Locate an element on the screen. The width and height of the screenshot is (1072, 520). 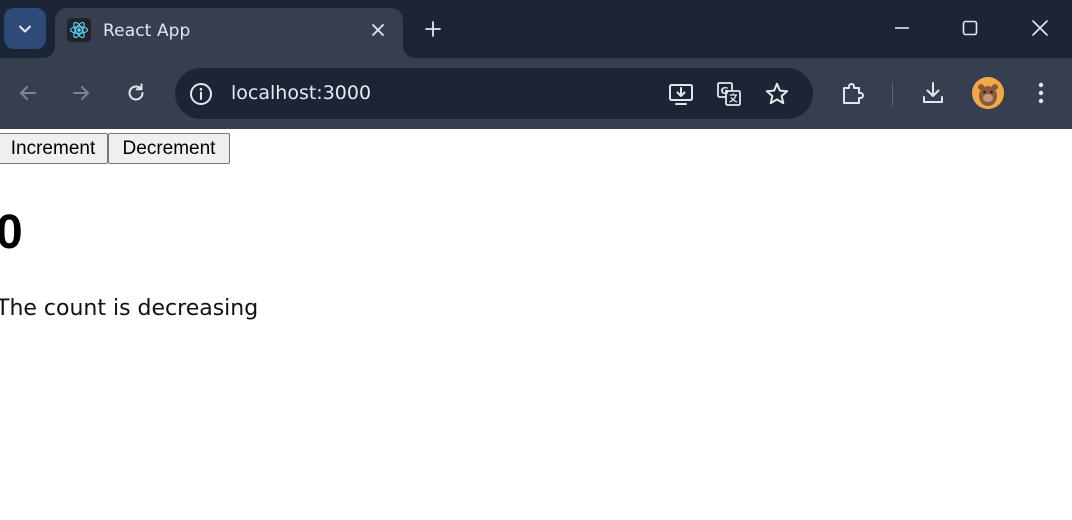
star-icon is located at coordinates (777, 93).